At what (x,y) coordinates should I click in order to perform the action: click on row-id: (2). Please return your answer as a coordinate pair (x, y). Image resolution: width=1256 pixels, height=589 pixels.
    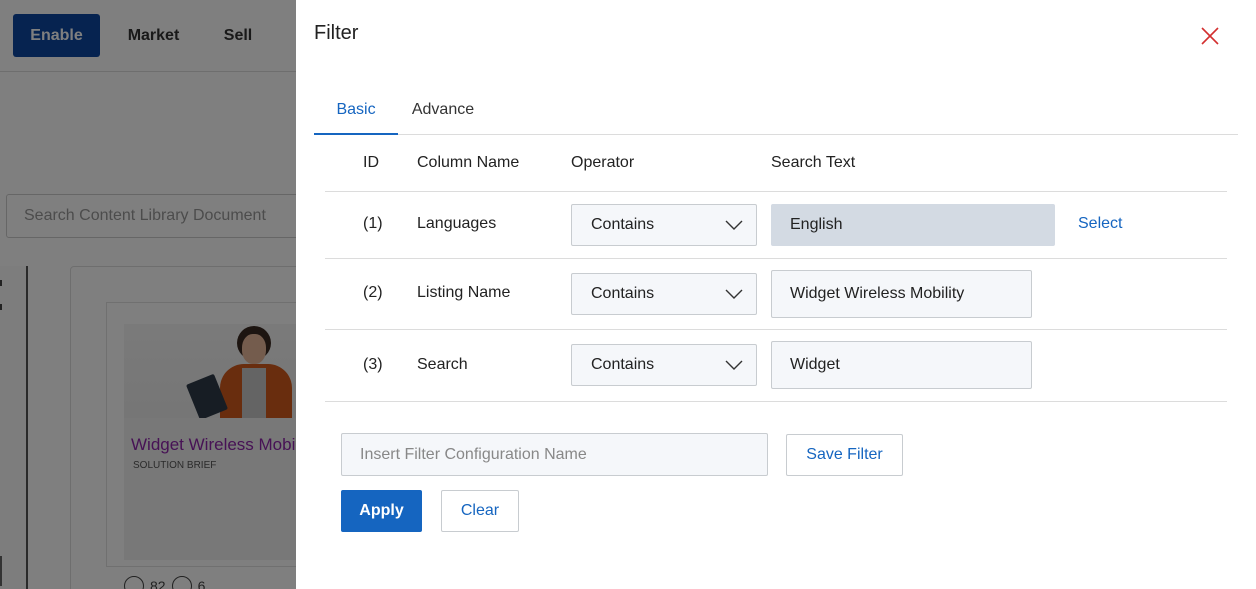
    Looking at the image, I should click on (373, 292).